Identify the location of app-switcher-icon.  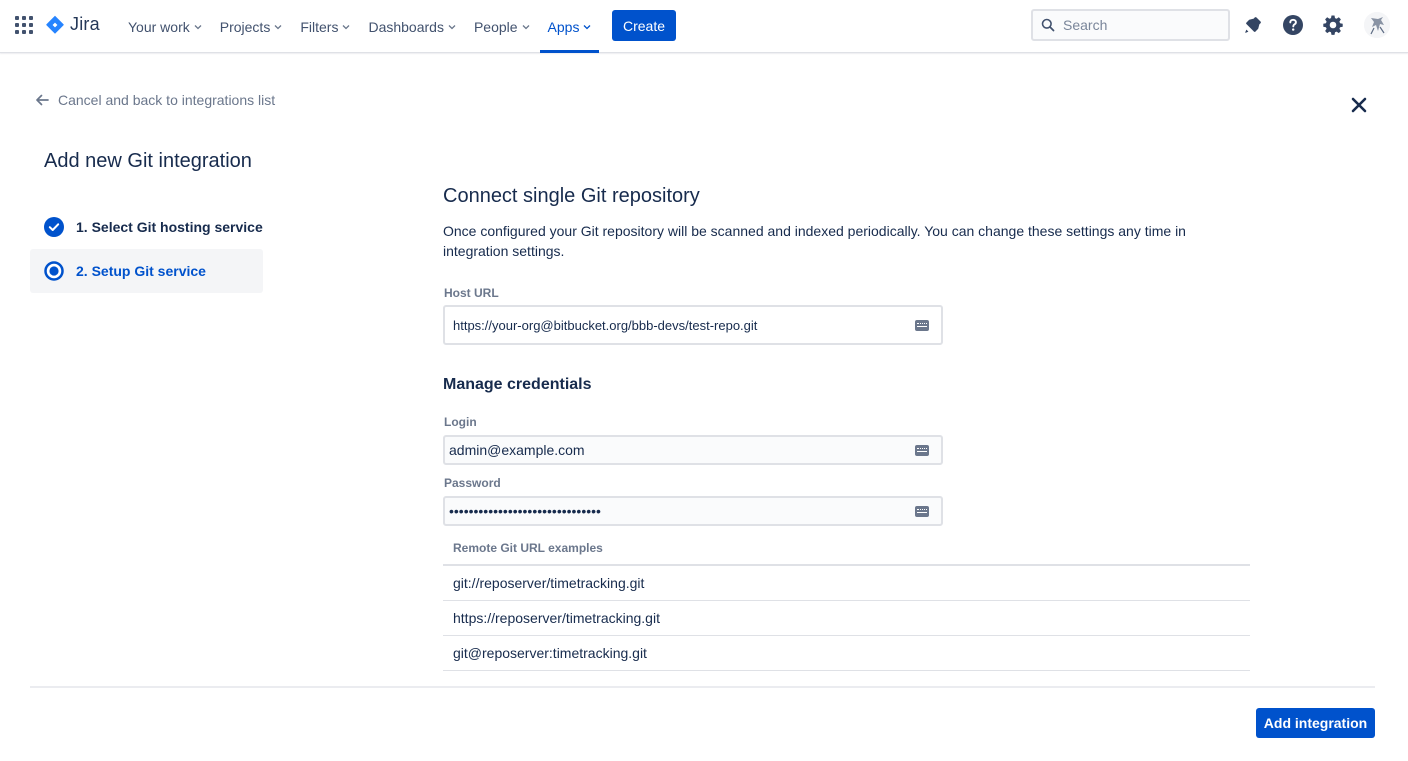
(24, 25).